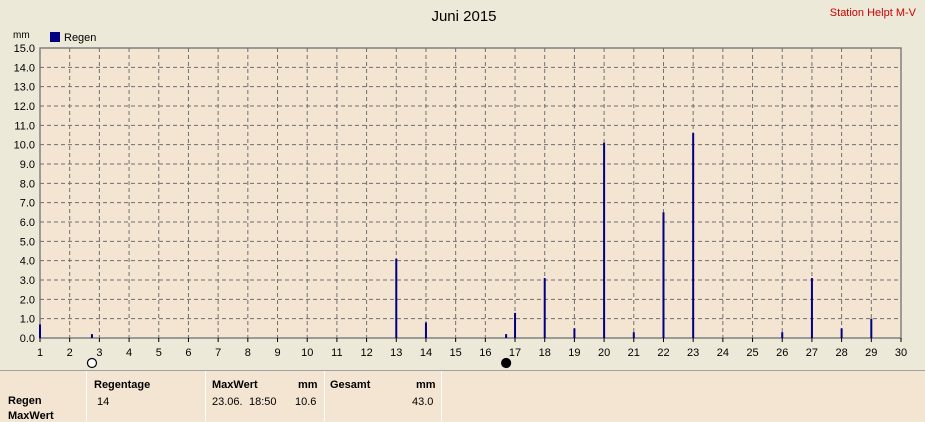 This screenshot has height=422, width=925. Describe the element at coordinates (366, 353) in the screenshot. I see `x-tick-label-11: 12` at that location.